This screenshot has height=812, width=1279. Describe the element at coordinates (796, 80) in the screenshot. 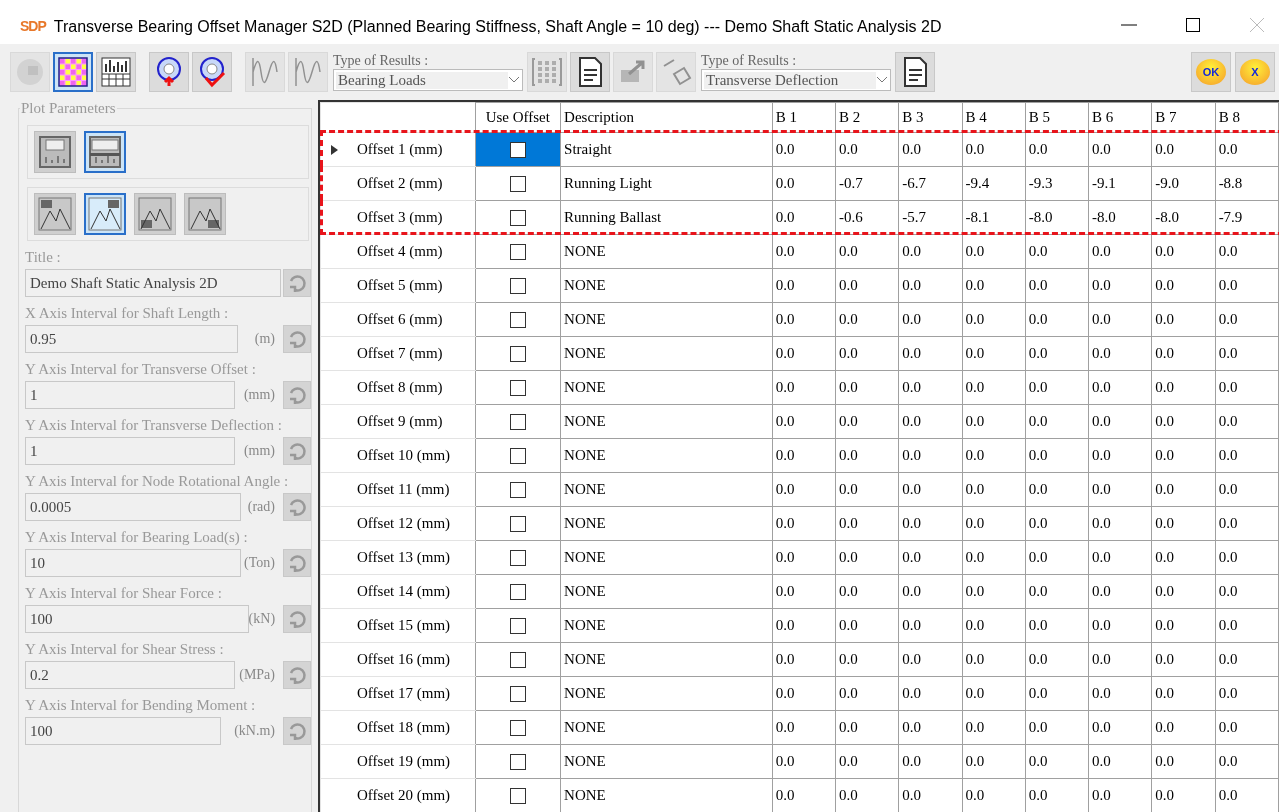

I see `results-dropdown: Transverse Deflection` at that location.